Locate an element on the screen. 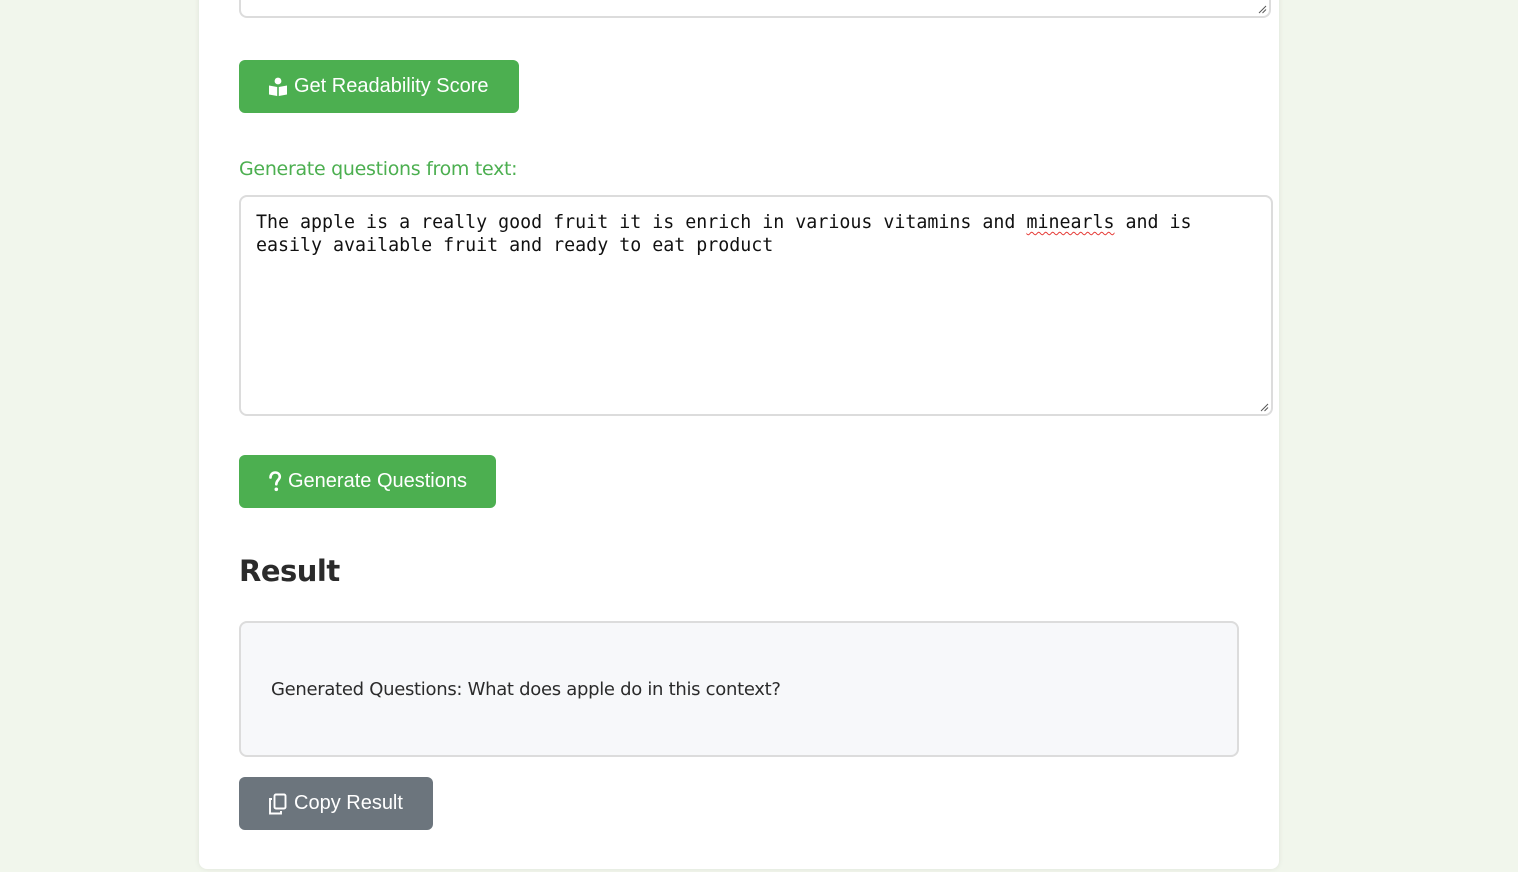 This screenshot has height=872, width=1518. previous-text-input is located at coordinates (755, 9).